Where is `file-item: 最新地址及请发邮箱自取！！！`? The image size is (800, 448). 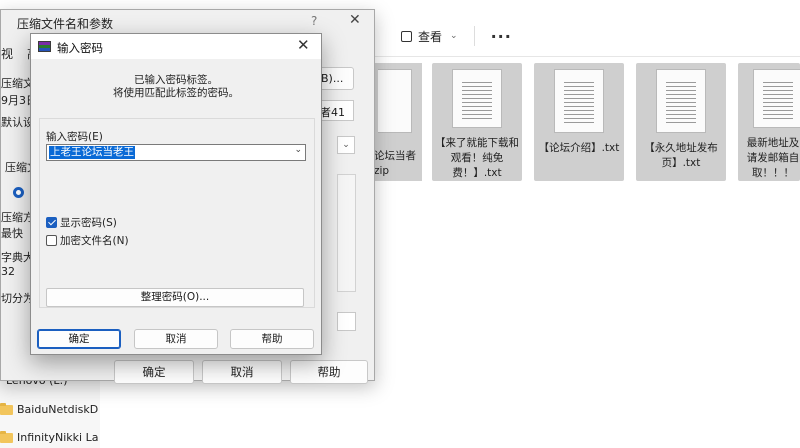
file-item: 最新地址及请发邮箱自取！！！ is located at coordinates (769, 122).